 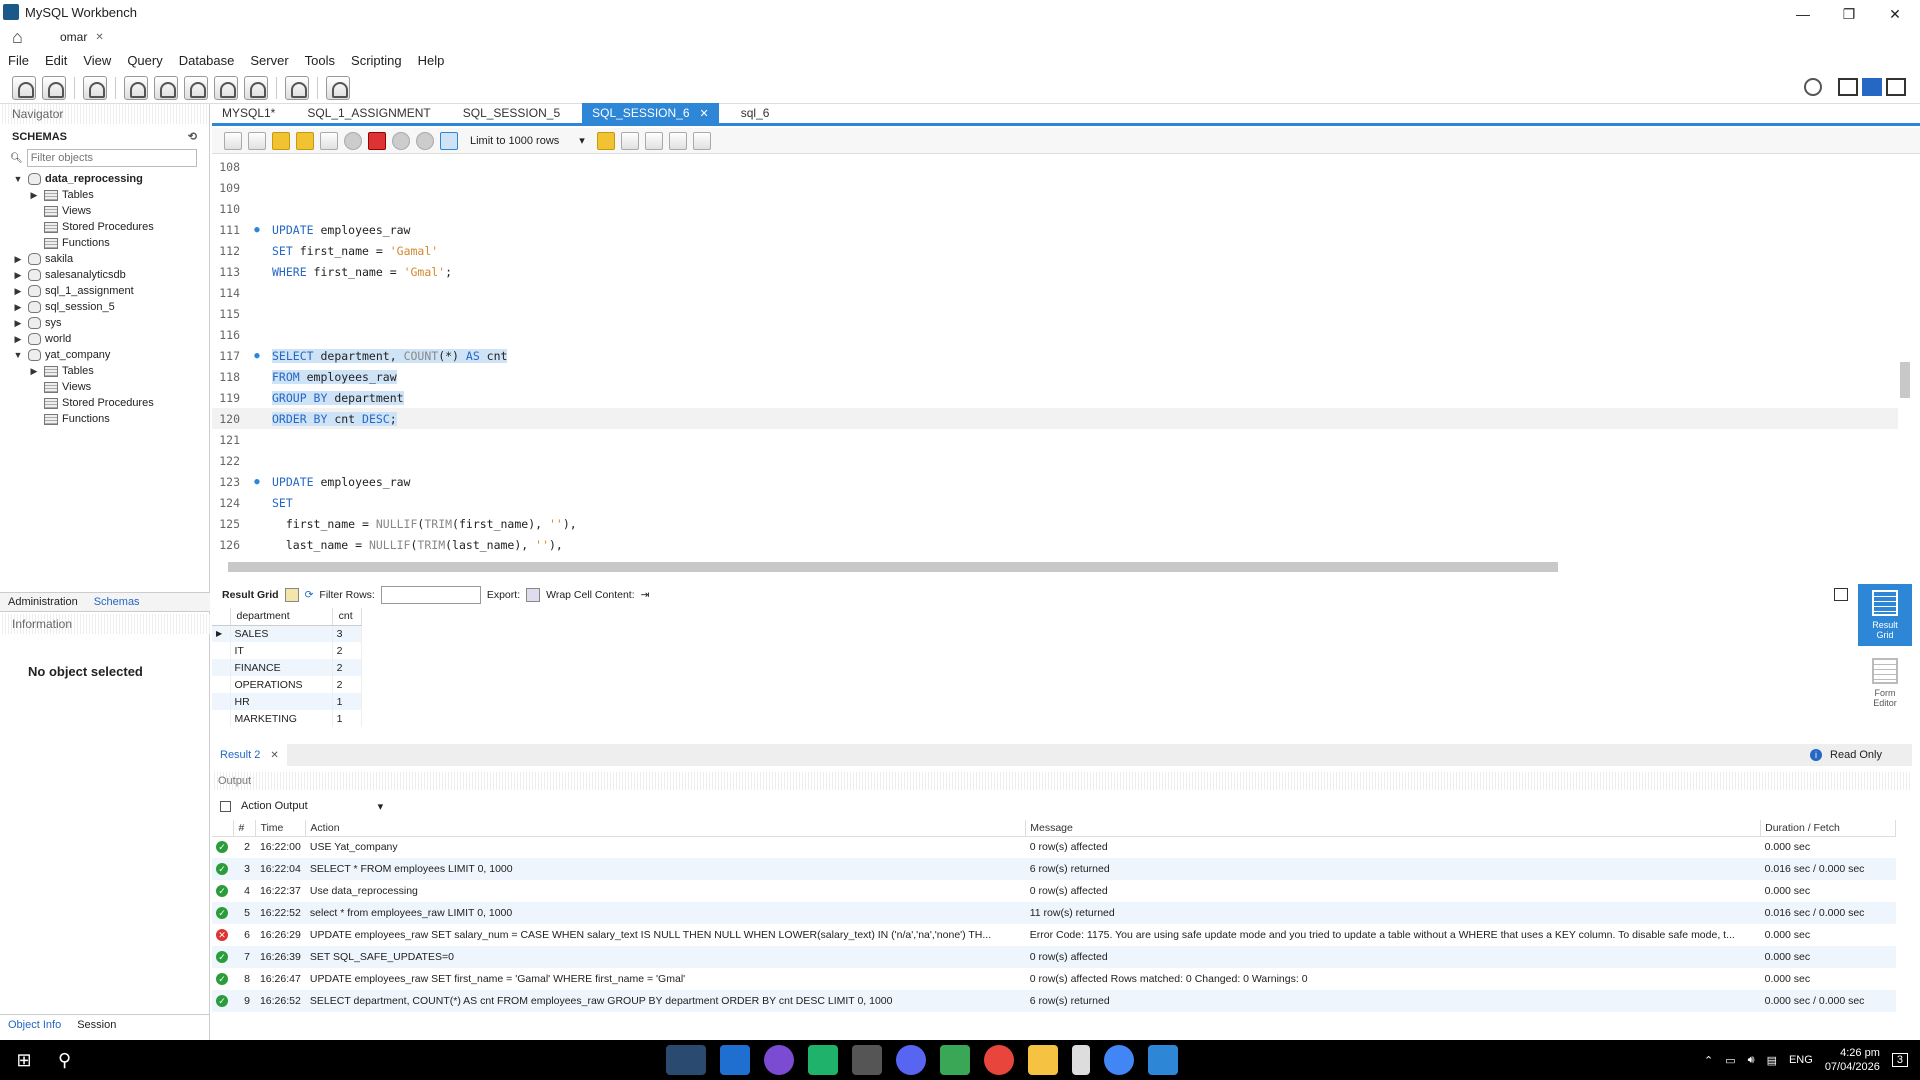 What do you see at coordinates (701, 140) in the screenshot?
I see `word-wrap-icon` at bounding box center [701, 140].